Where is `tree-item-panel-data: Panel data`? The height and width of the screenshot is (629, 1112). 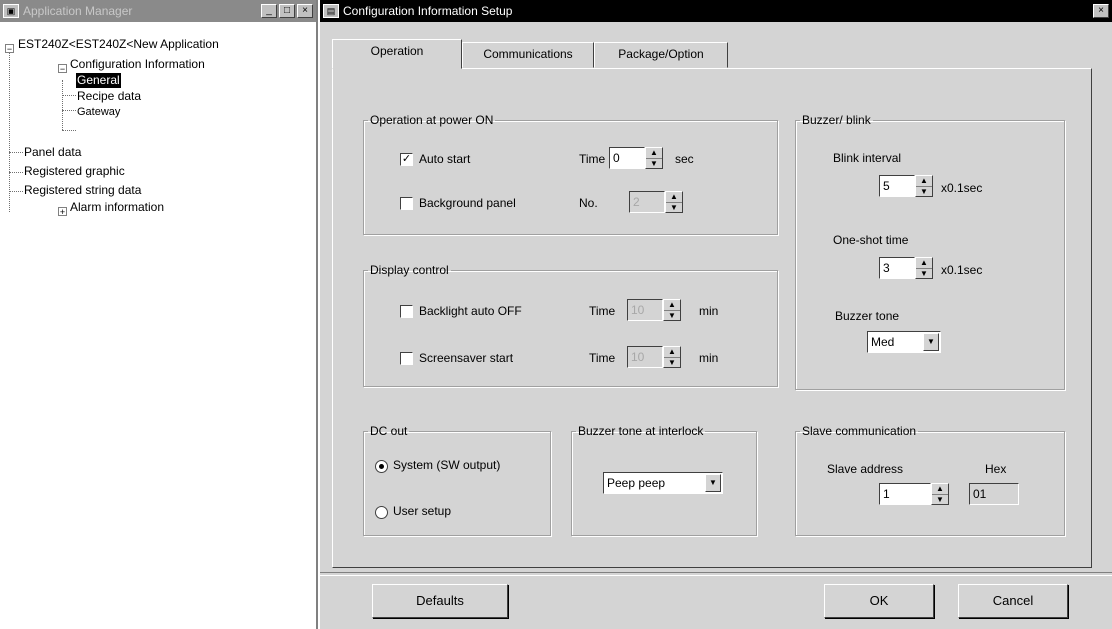 tree-item-panel-data: Panel data is located at coordinates (52, 152).